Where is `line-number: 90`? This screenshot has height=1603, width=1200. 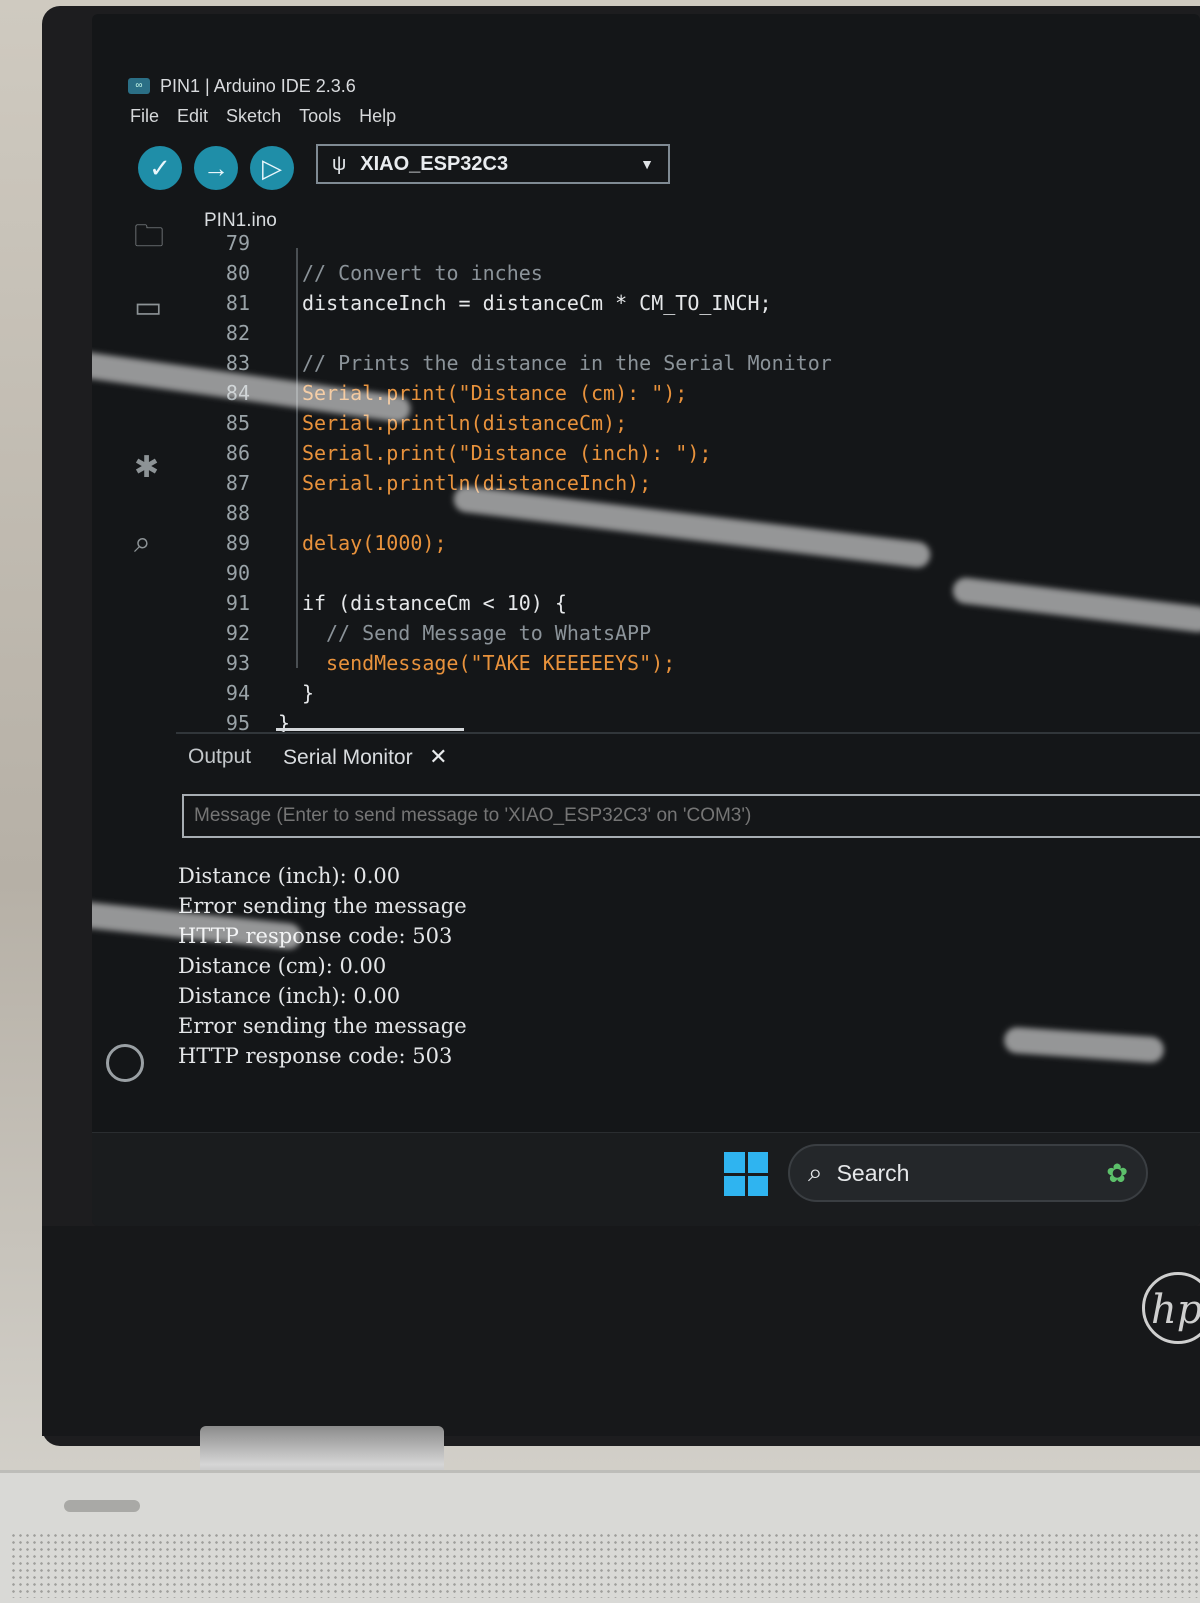
line-number: 90 is located at coordinates (237, 573).